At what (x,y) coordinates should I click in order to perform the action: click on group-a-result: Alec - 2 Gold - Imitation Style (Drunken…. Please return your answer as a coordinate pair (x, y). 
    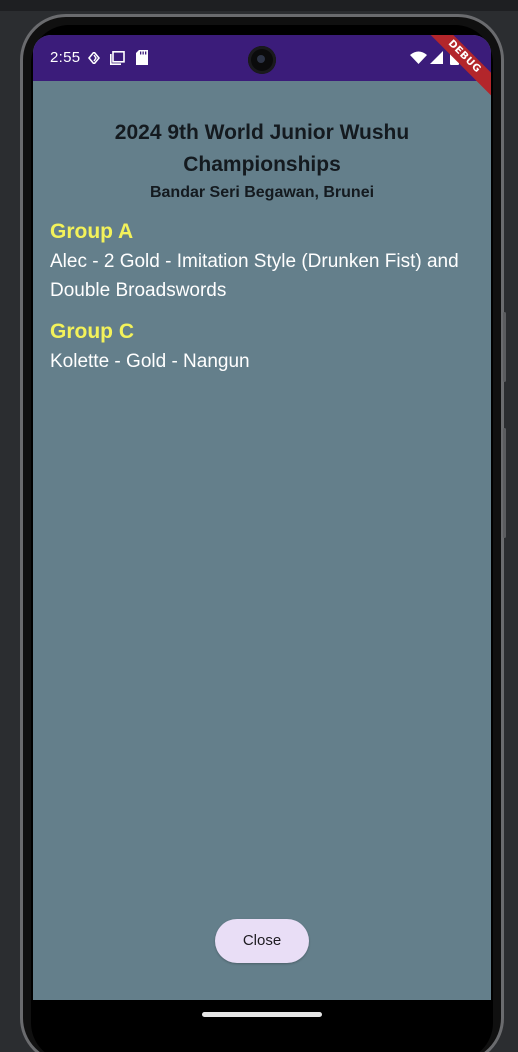
    Looking at the image, I should click on (254, 276).